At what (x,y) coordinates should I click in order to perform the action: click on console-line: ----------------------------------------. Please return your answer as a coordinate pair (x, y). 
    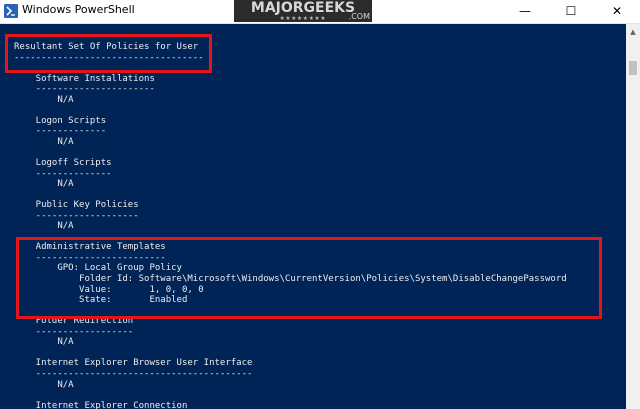
    Looking at the image, I should click on (133, 373).